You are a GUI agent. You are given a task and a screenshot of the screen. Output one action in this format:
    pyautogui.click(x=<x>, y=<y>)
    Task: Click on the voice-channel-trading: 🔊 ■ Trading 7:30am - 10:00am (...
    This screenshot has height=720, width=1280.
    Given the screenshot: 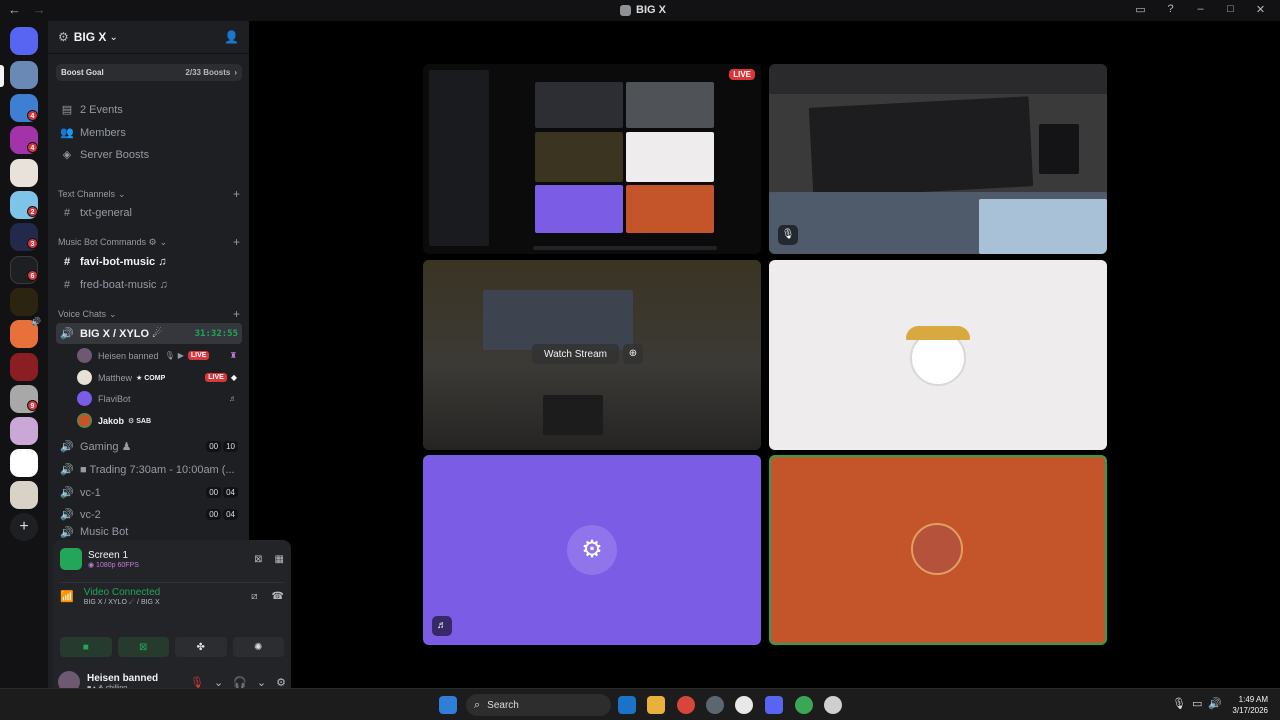 What is the action you would take?
    pyautogui.click(x=149, y=469)
    